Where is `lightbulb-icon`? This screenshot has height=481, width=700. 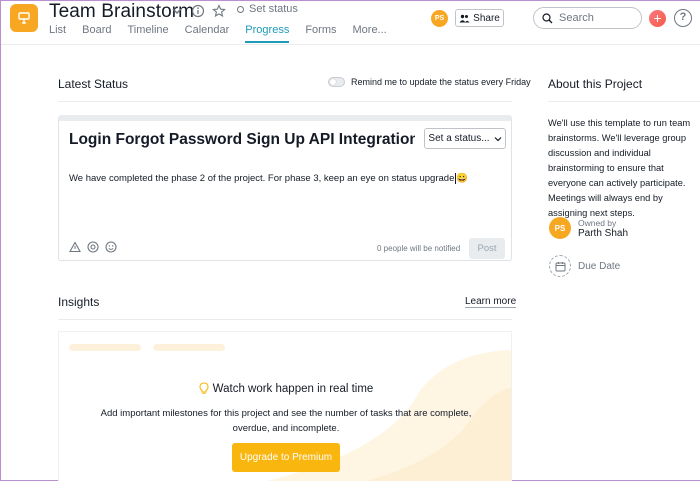 lightbulb-icon is located at coordinates (204, 388).